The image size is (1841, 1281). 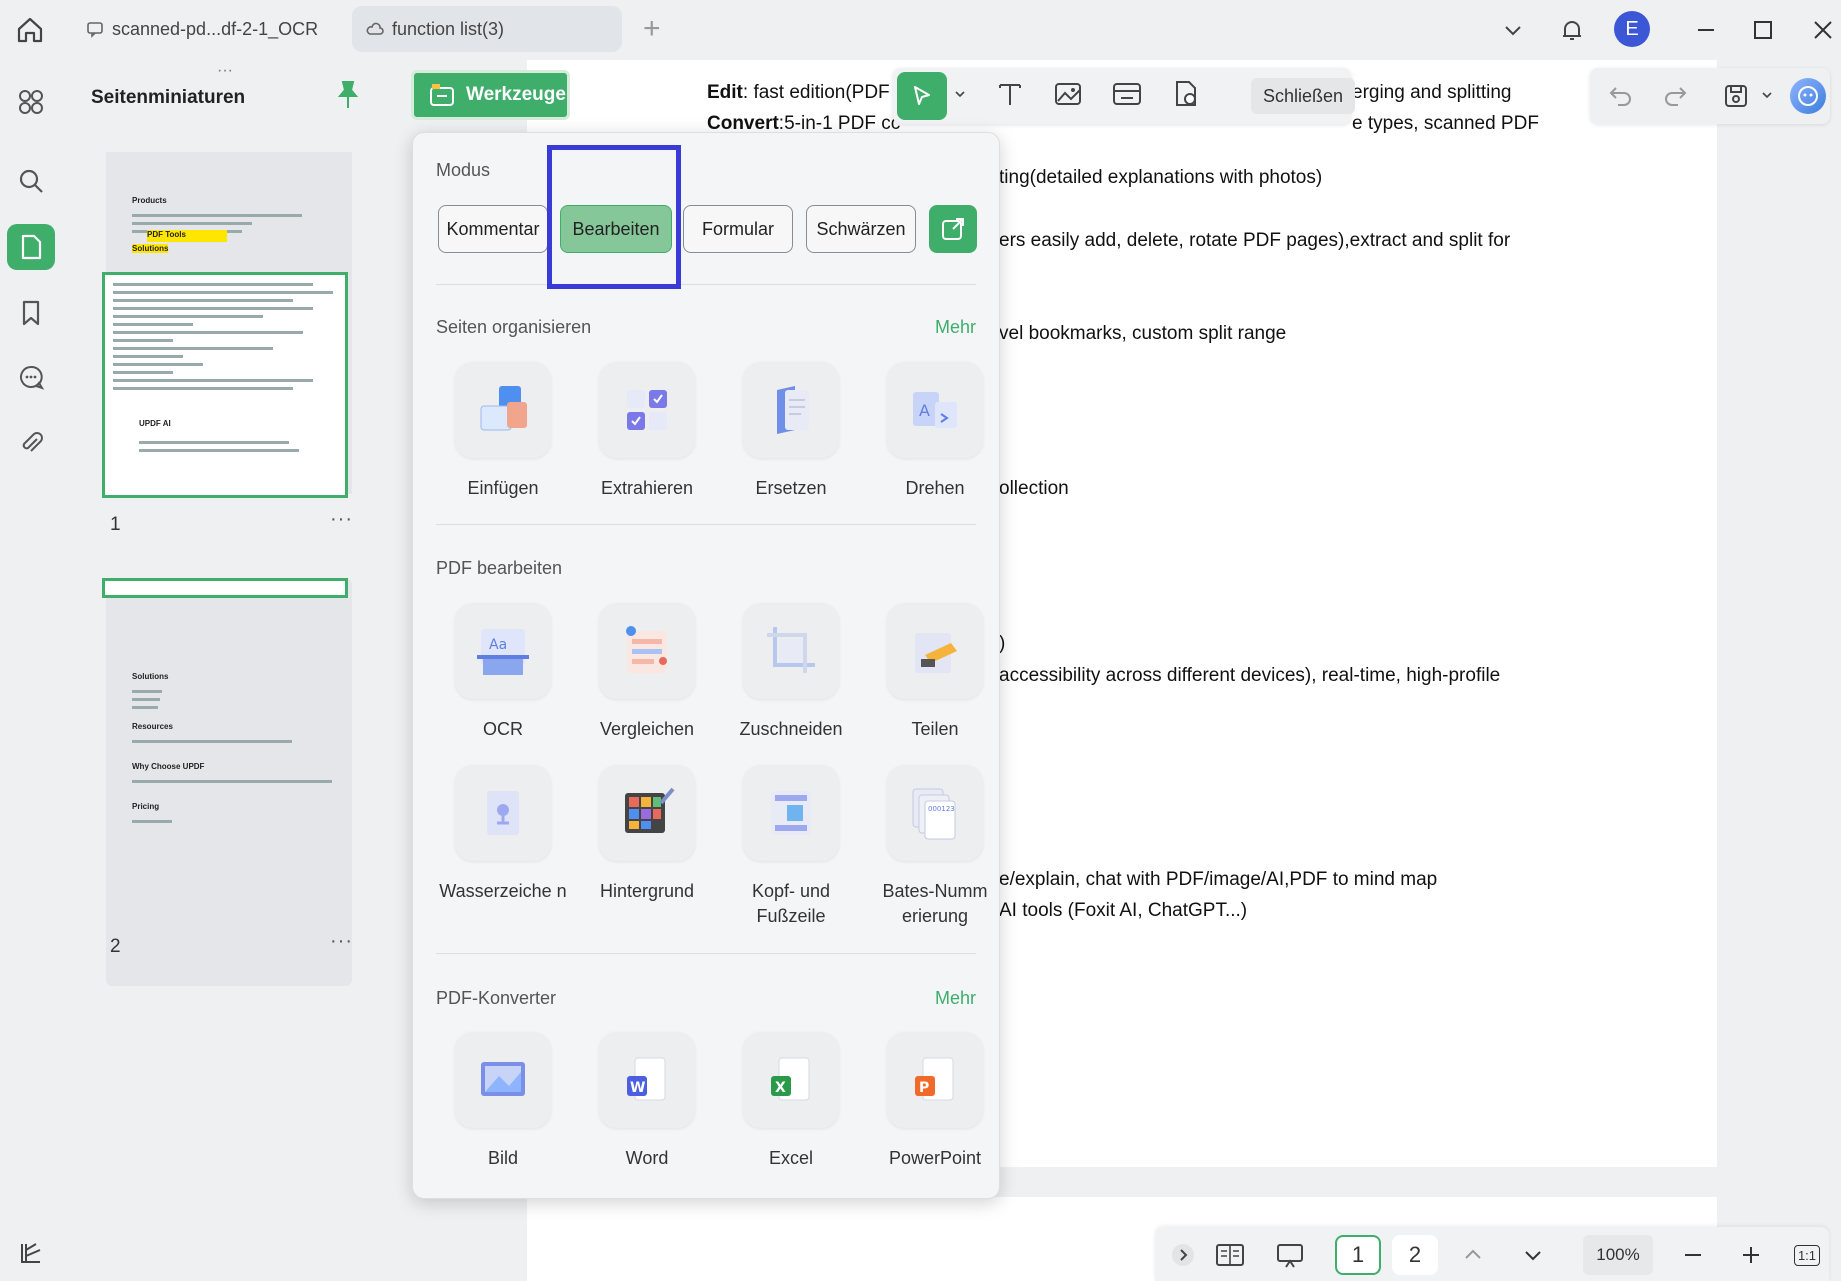 I want to click on image-convert-icon, so click(x=503, y=1080).